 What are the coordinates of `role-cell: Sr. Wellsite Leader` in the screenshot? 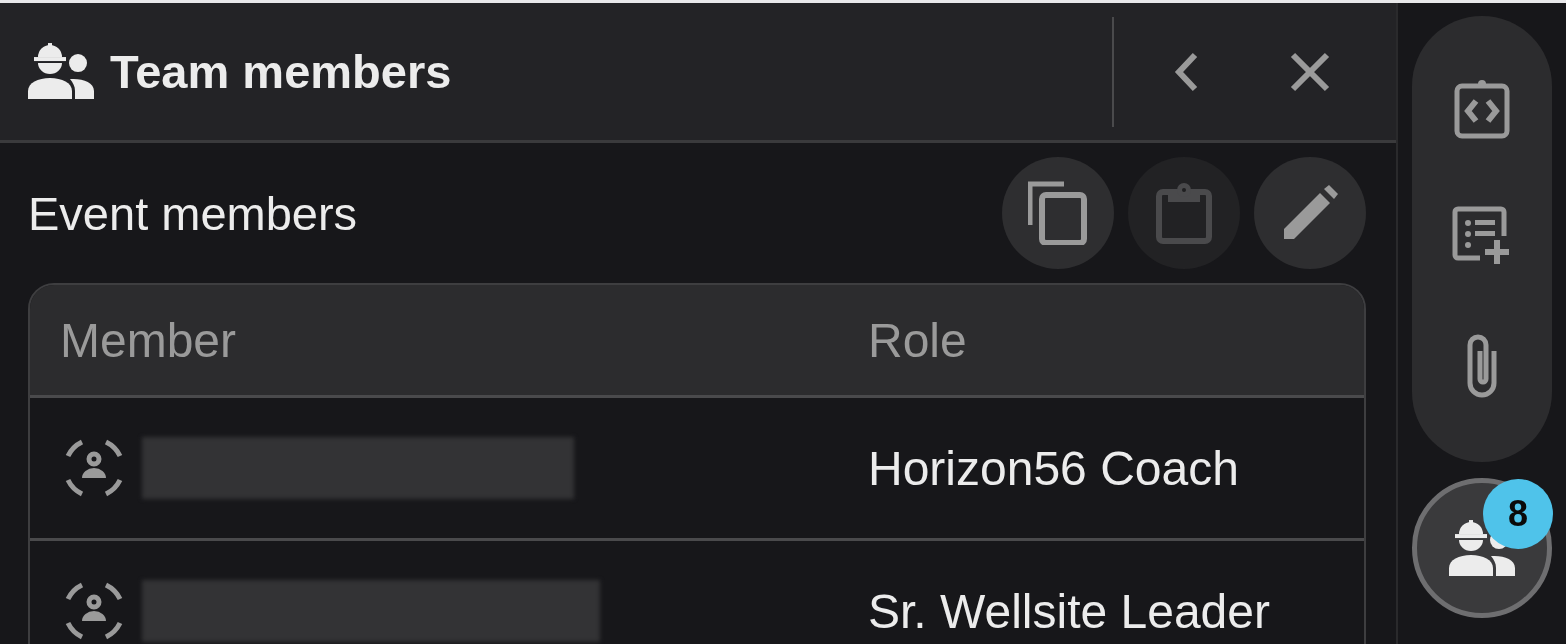 It's located at (1069, 611).